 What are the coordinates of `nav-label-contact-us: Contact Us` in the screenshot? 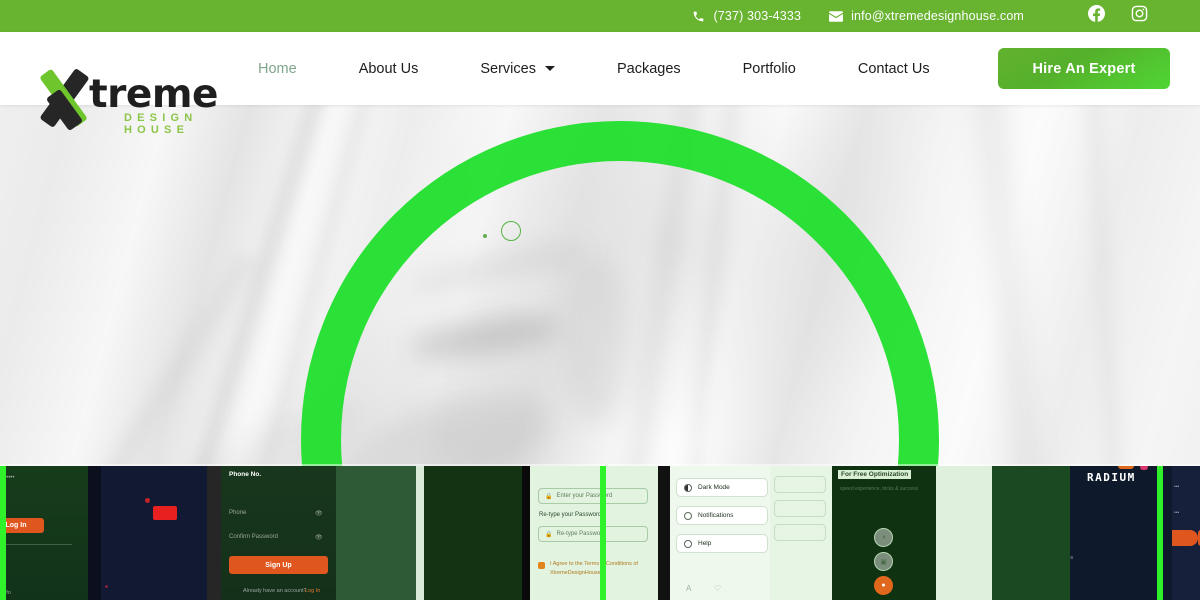 It's located at (893, 68).